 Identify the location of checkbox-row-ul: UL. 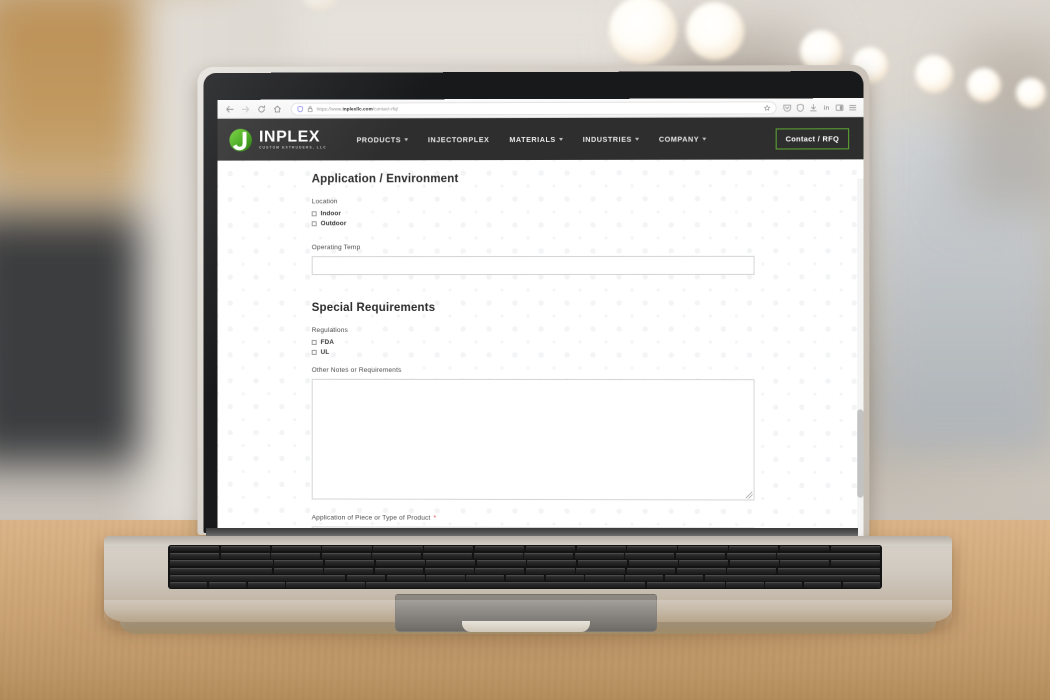
(534, 352).